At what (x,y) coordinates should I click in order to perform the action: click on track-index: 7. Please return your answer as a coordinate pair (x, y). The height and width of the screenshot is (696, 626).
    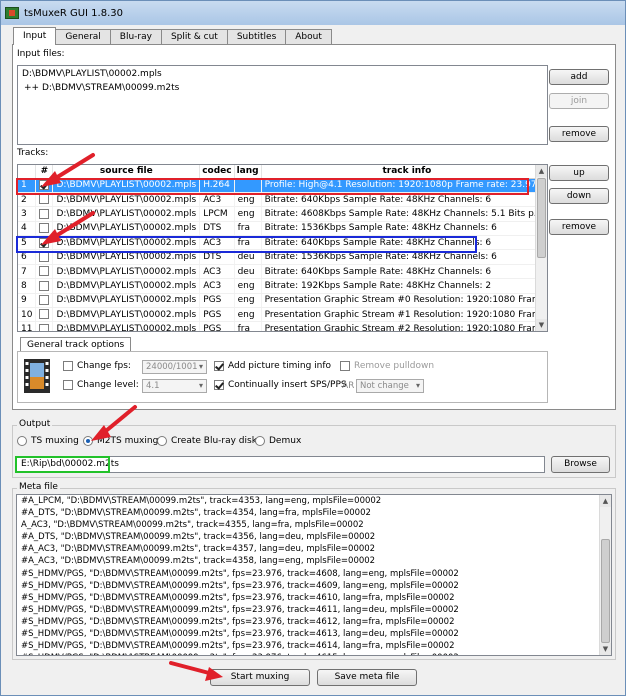
    Looking at the image, I should click on (27, 272).